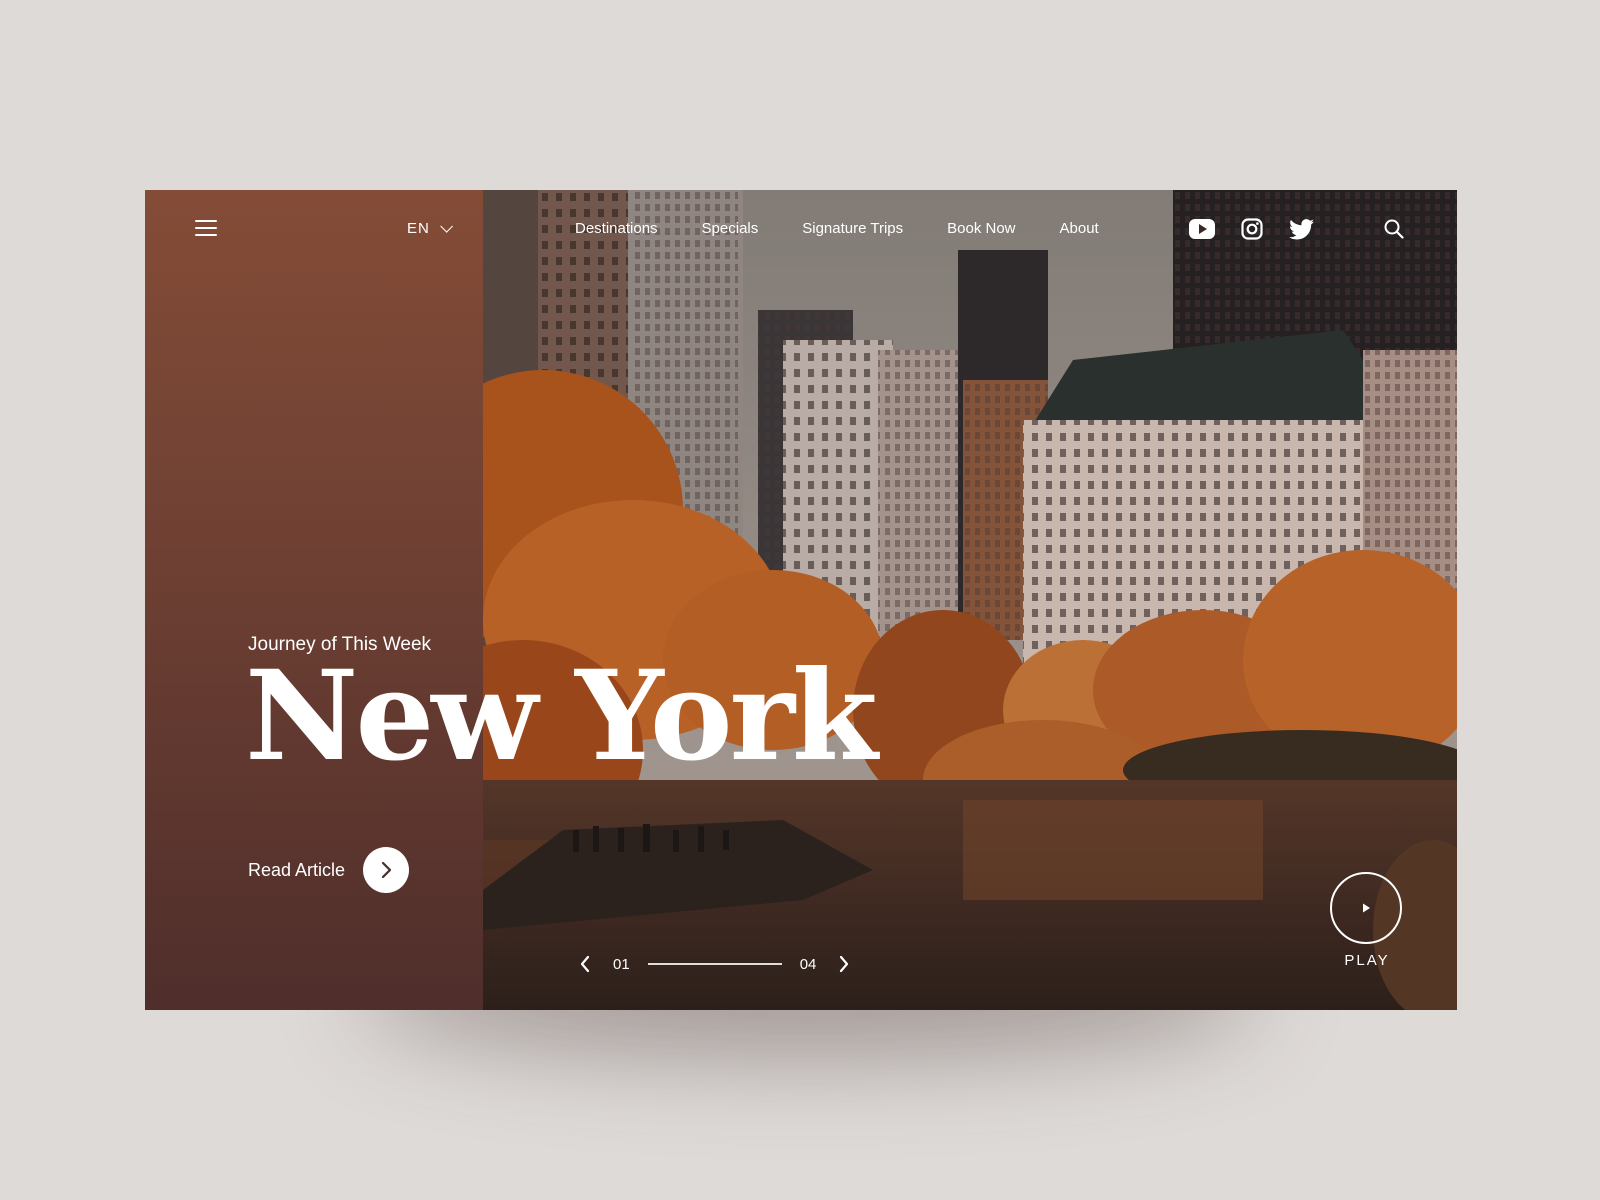  I want to click on nav-destinations: Destinations, so click(616, 228).